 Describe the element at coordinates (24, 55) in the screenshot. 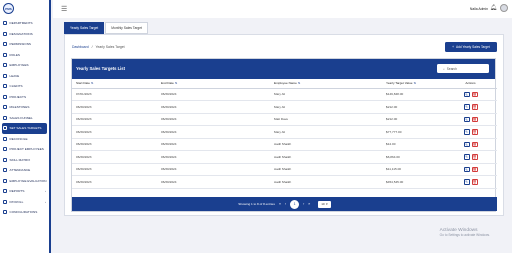

I see `sidebar-item-roles: ROLES` at that location.